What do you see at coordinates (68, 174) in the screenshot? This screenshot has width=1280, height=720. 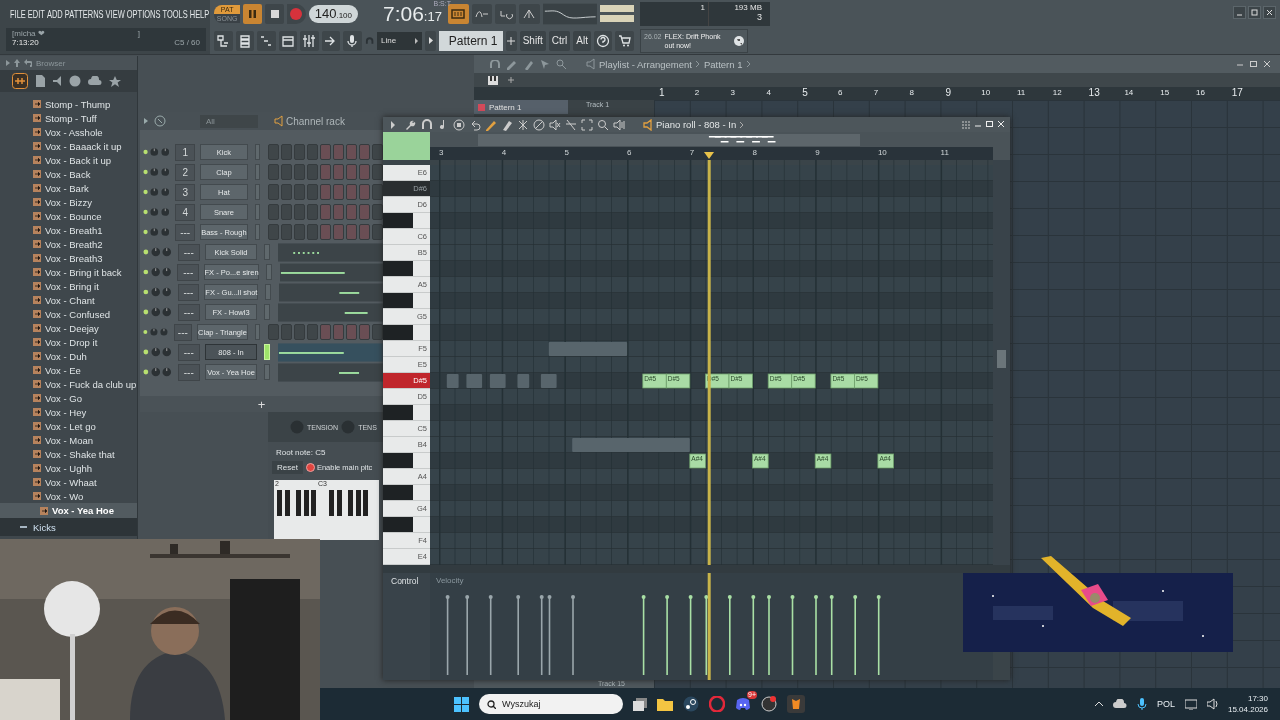 I see `browser-item: Vox - Back` at bounding box center [68, 174].